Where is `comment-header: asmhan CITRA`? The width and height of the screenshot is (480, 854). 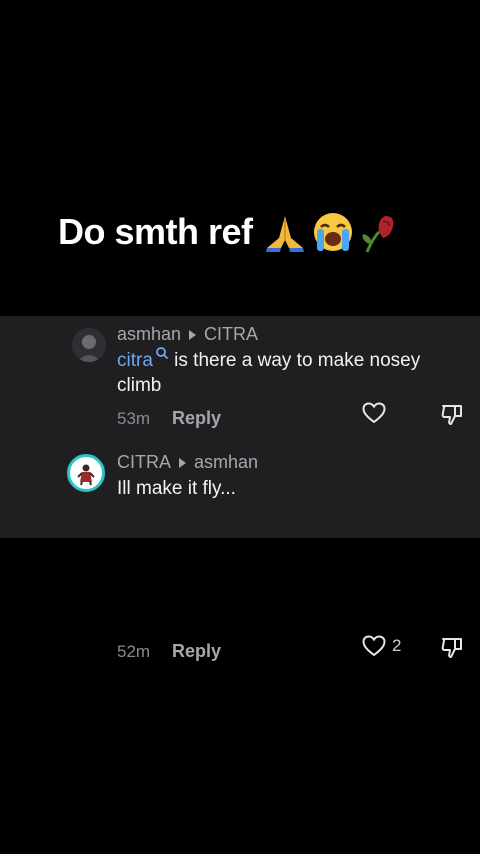 comment-header: asmhan CITRA is located at coordinates (187, 334).